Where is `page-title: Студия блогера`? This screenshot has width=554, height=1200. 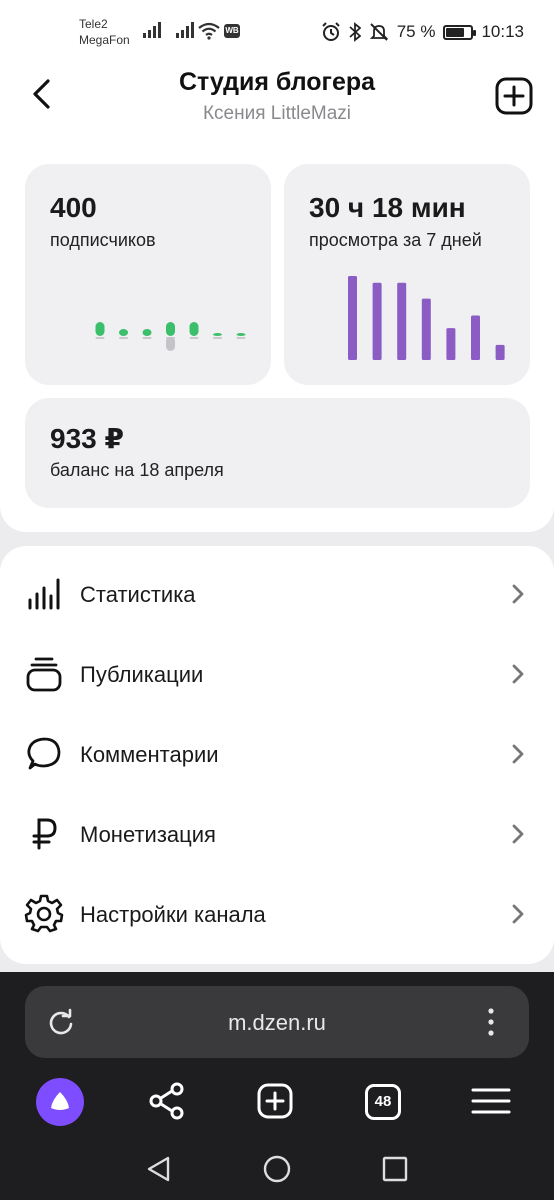
page-title: Студия блогера is located at coordinates (277, 82).